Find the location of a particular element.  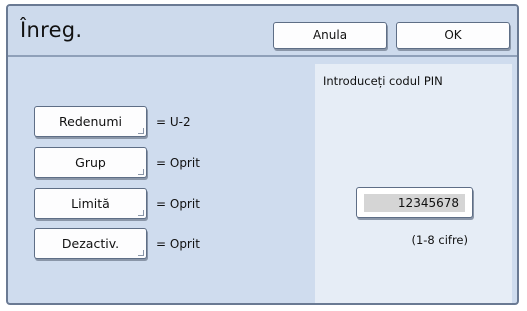

dialog-title: Înreg. is located at coordinates (51, 30).